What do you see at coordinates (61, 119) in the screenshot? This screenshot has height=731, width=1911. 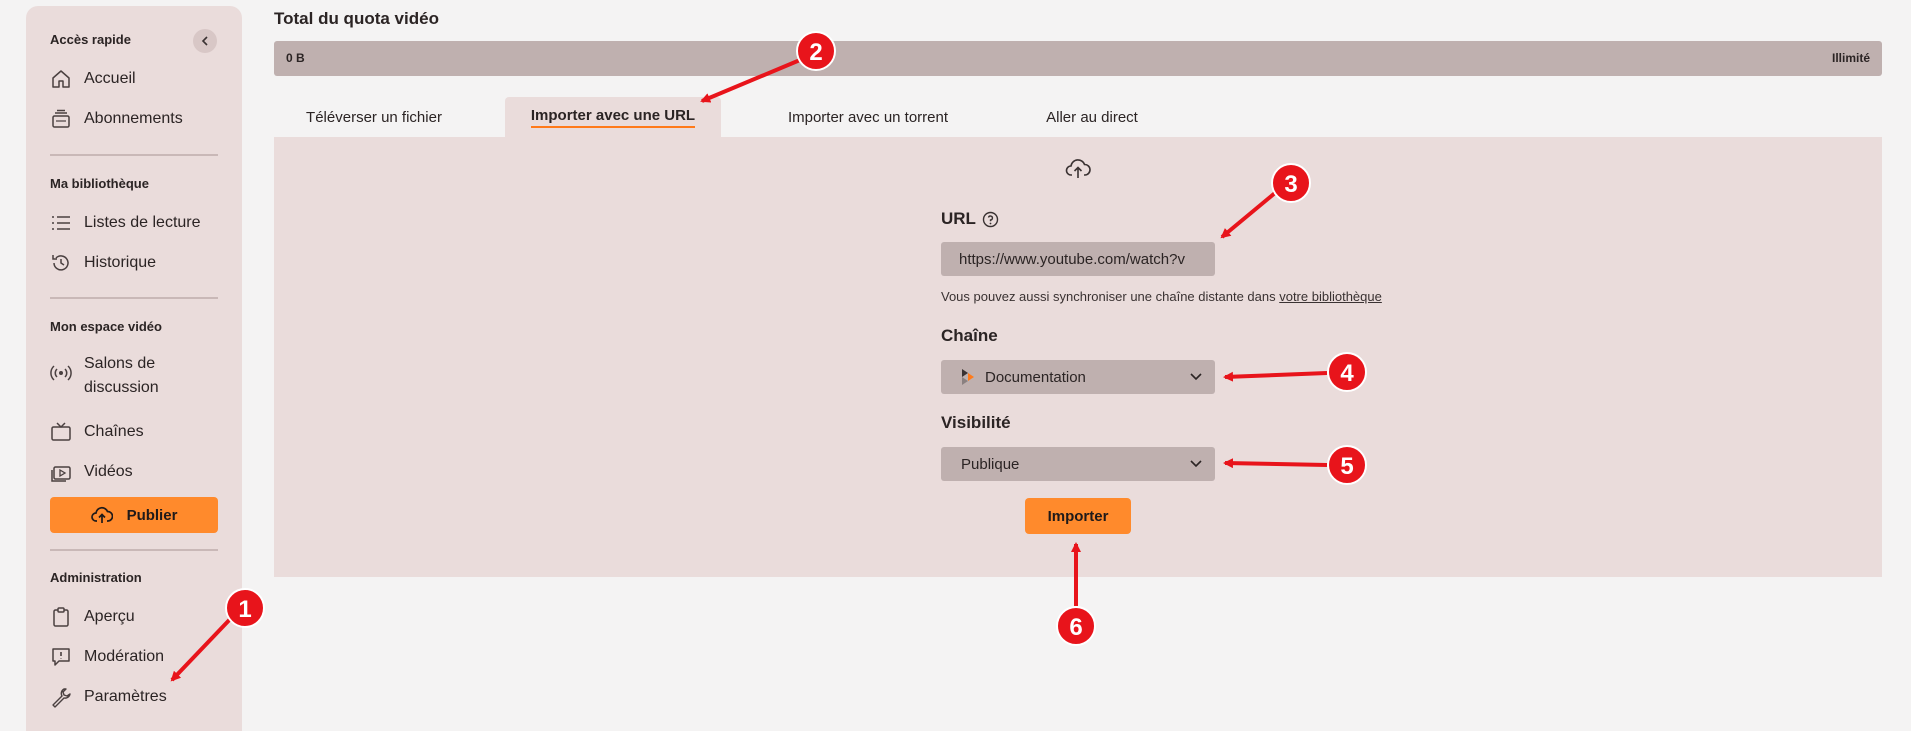 I see `subscriptions-icon` at bounding box center [61, 119].